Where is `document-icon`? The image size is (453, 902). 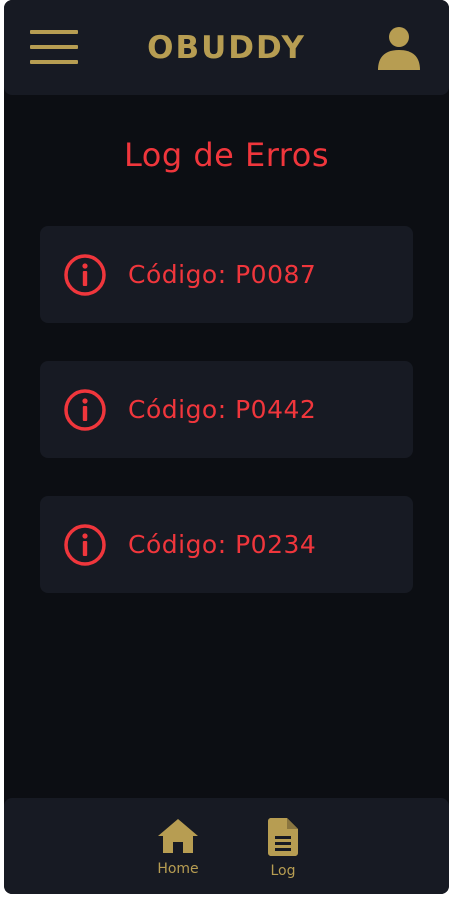
document-icon is located at coordinates (283, 837).